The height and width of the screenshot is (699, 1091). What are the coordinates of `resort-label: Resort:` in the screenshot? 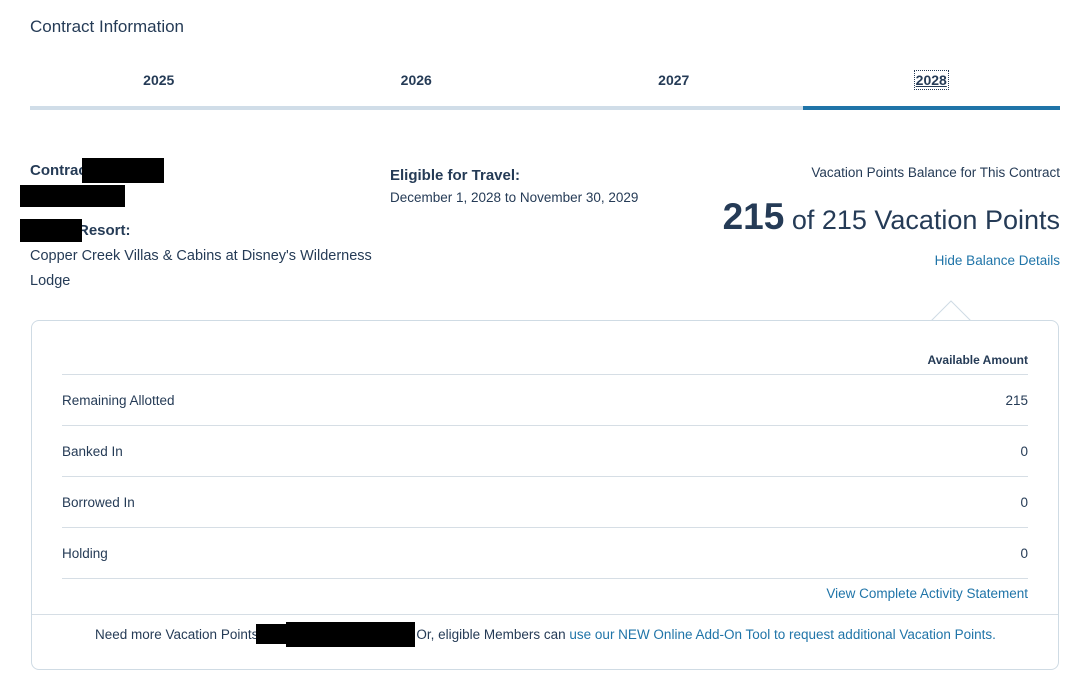 It's located at (104, 230).